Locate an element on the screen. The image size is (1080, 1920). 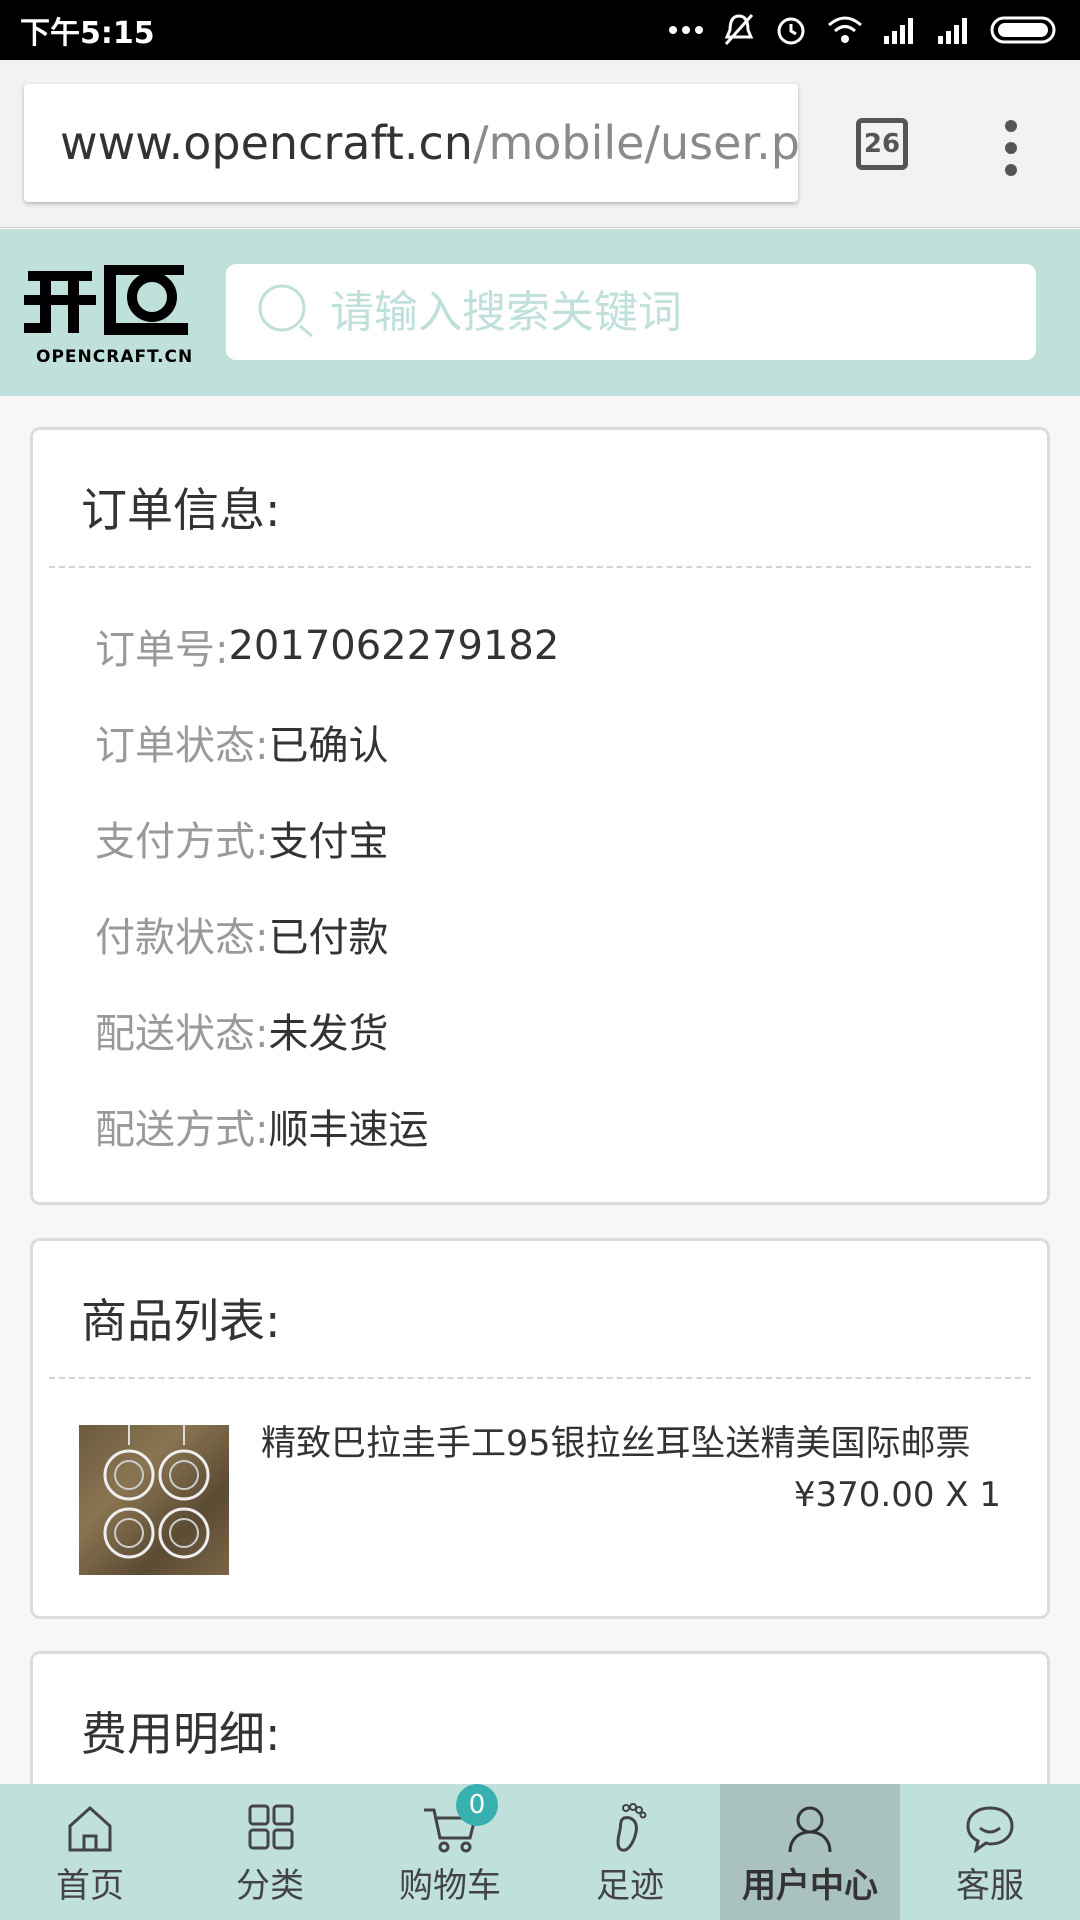
bottom-nav: 首页 分类 0 购物车 足迹 用户中心 客服 is located at coordinates (540, 1852).